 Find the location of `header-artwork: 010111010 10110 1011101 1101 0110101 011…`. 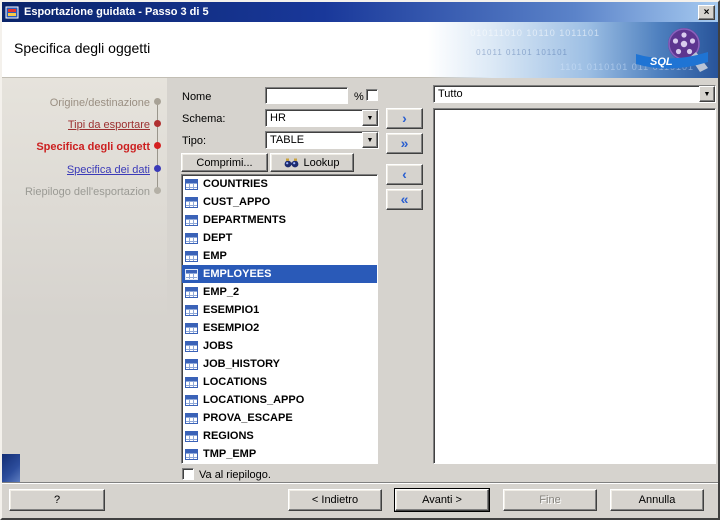

header-artwork: 010111010 10110 1011101 1101 0110101 011… is located at coordinates (573, 50).